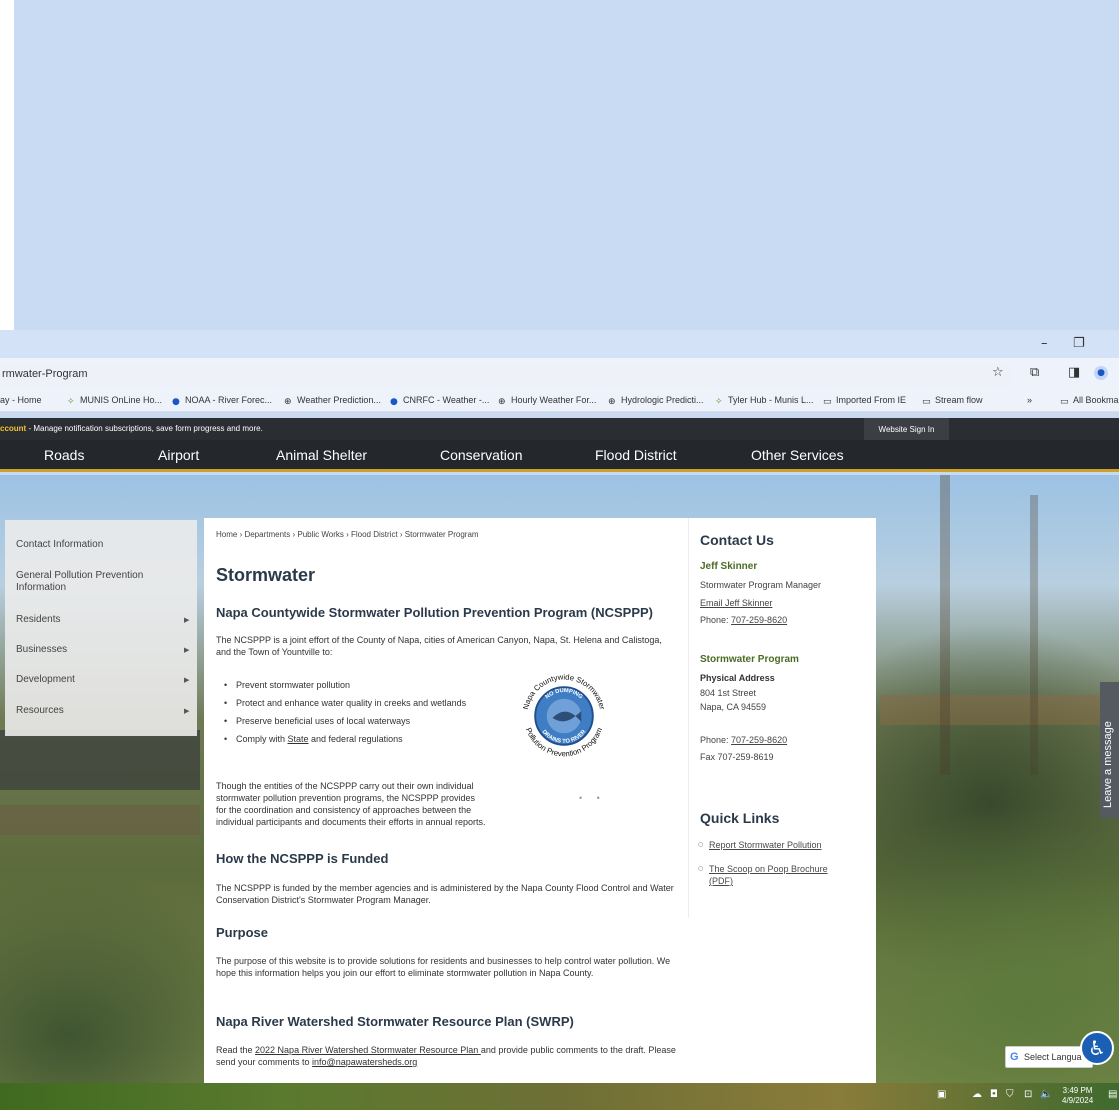  What do you see at coordinates (178, 455) in the screenshot?
I see `nav-airport: Airport` at bounding box center [178, 455].